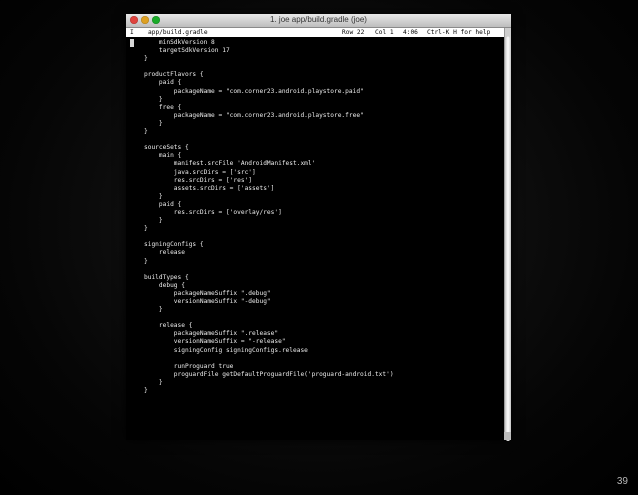 The image size is (638, 495). What do you see at coordinates (164, 285) in the screenshot?
I see `code-line: debug {` at bounding box center [164, 285].